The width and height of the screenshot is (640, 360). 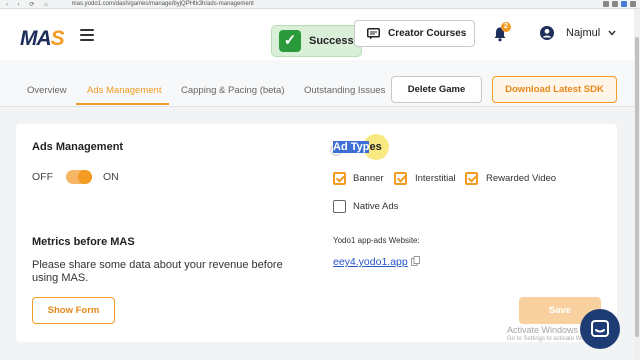 What do you see at coordinates (547, 33) in the screenshot?
I see `avatar-icon` at bounding box center [547, 33].